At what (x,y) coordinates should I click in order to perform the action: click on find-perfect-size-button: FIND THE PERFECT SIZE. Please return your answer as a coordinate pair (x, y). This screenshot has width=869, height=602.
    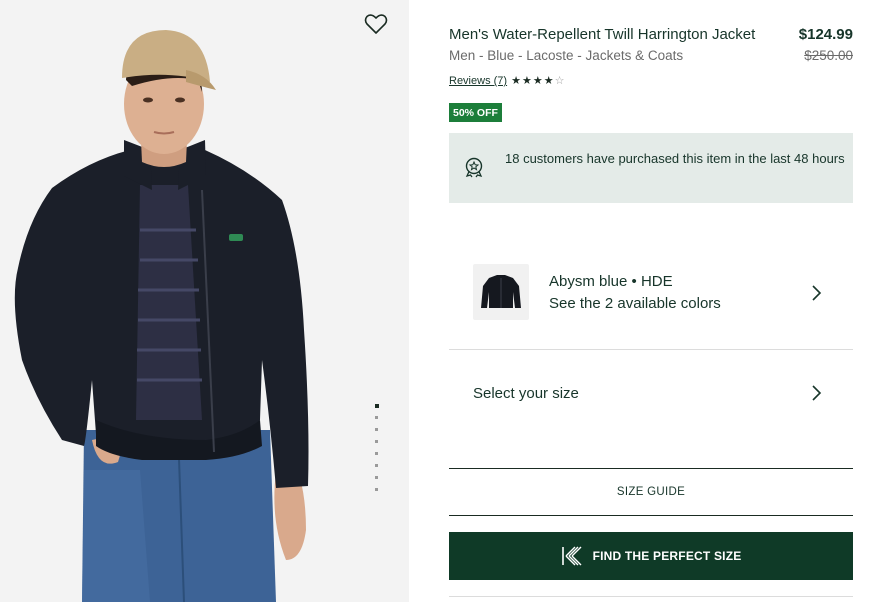
    Looking at the image, I should click on (651, 556).